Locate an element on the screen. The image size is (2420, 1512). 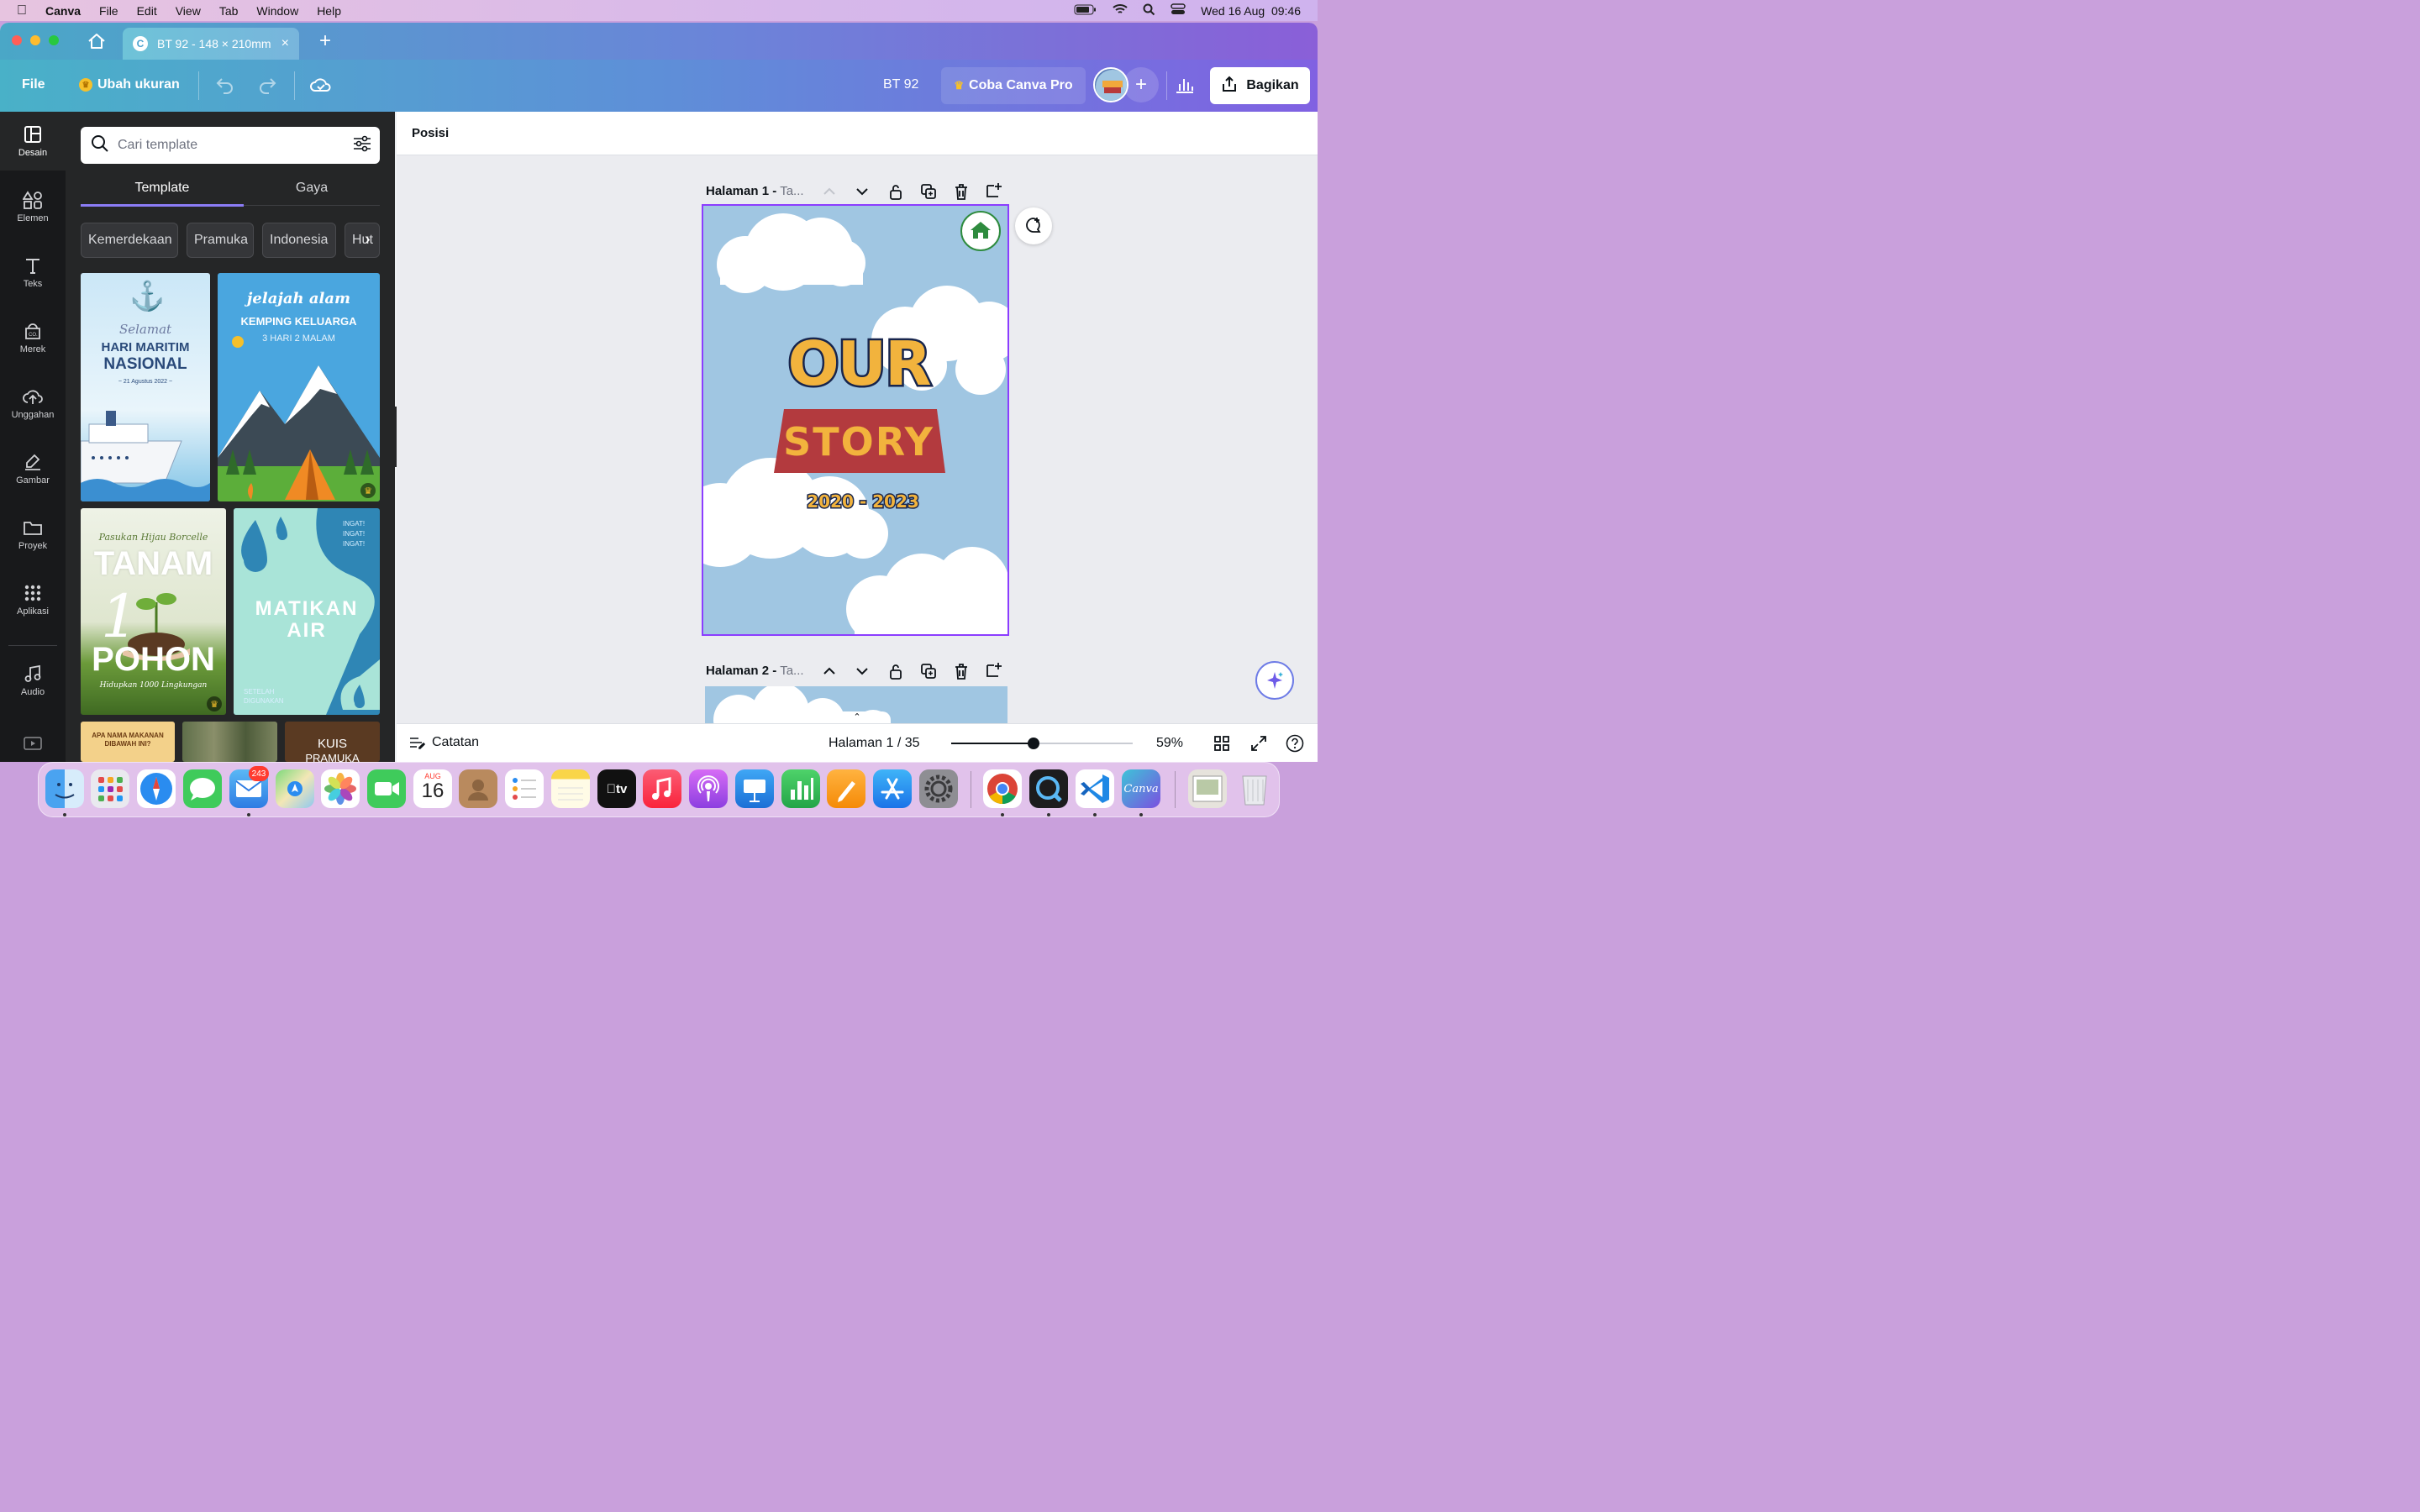
template-card-makanan: APA NAMA MAKANAN DIBAWAH INI? is located at coordinates (128, 742).